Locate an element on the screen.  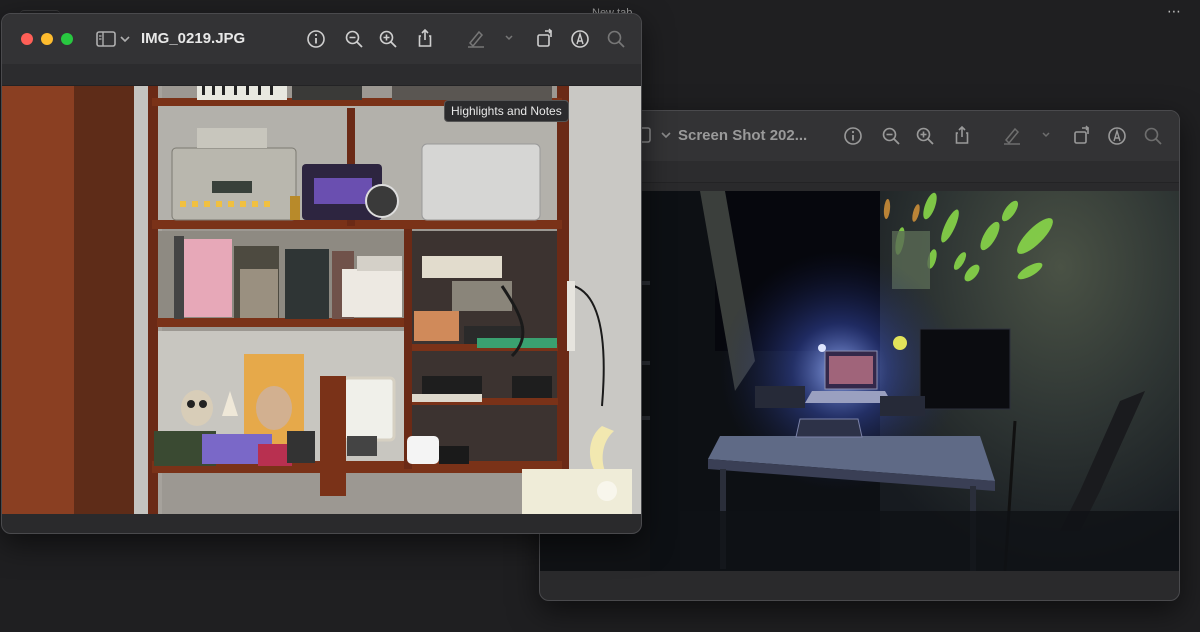
minimize-button is located at coordinates (47, 39).